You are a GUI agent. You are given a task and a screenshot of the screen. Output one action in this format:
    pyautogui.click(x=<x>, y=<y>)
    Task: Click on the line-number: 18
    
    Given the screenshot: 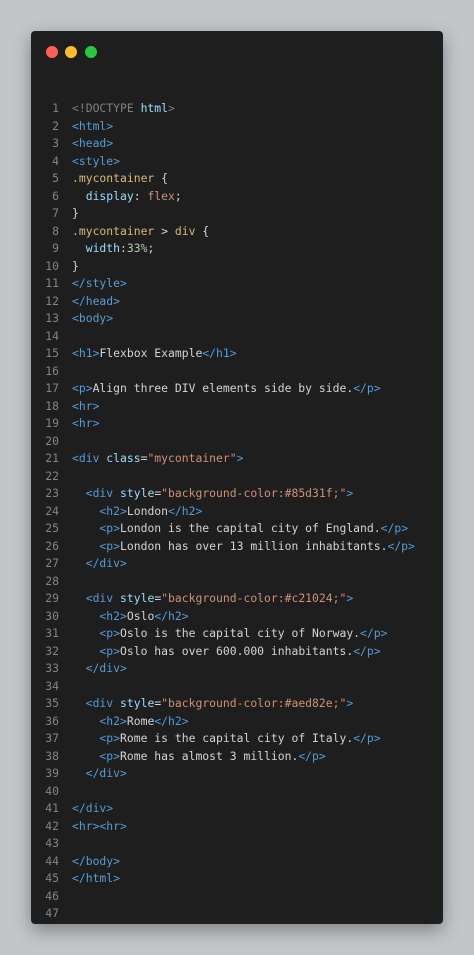 What is the action you would take?
    pyautogui.click(x=52, y=405)
    